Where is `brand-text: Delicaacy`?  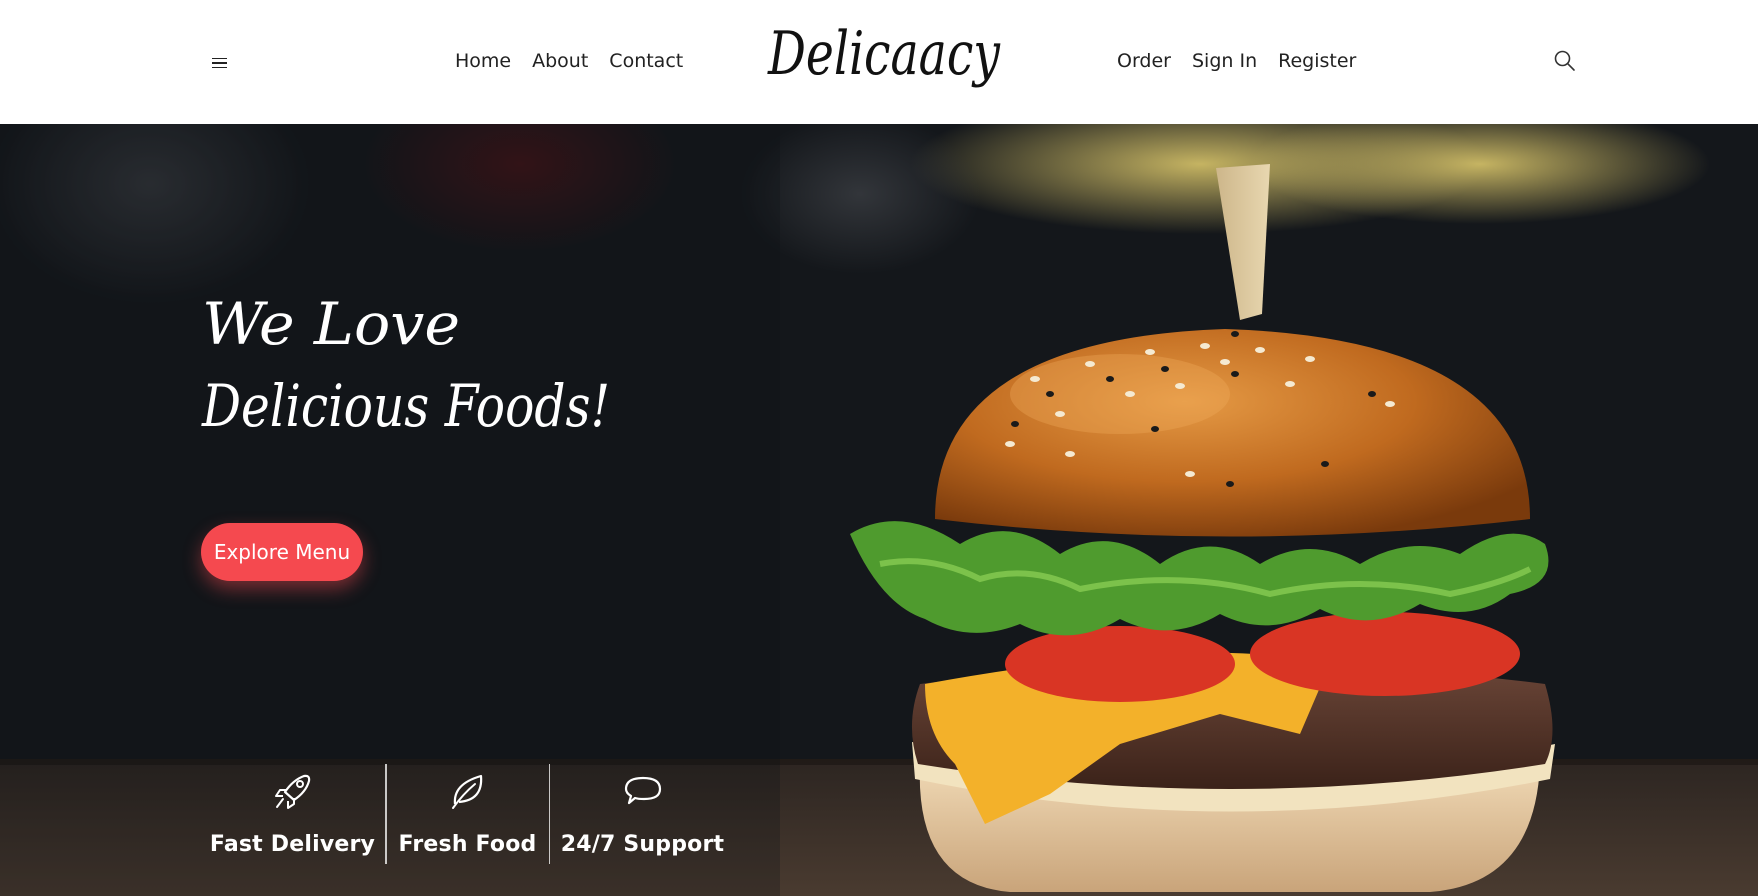
brand-text: Delicaacy is located at coordinates (884, 54).